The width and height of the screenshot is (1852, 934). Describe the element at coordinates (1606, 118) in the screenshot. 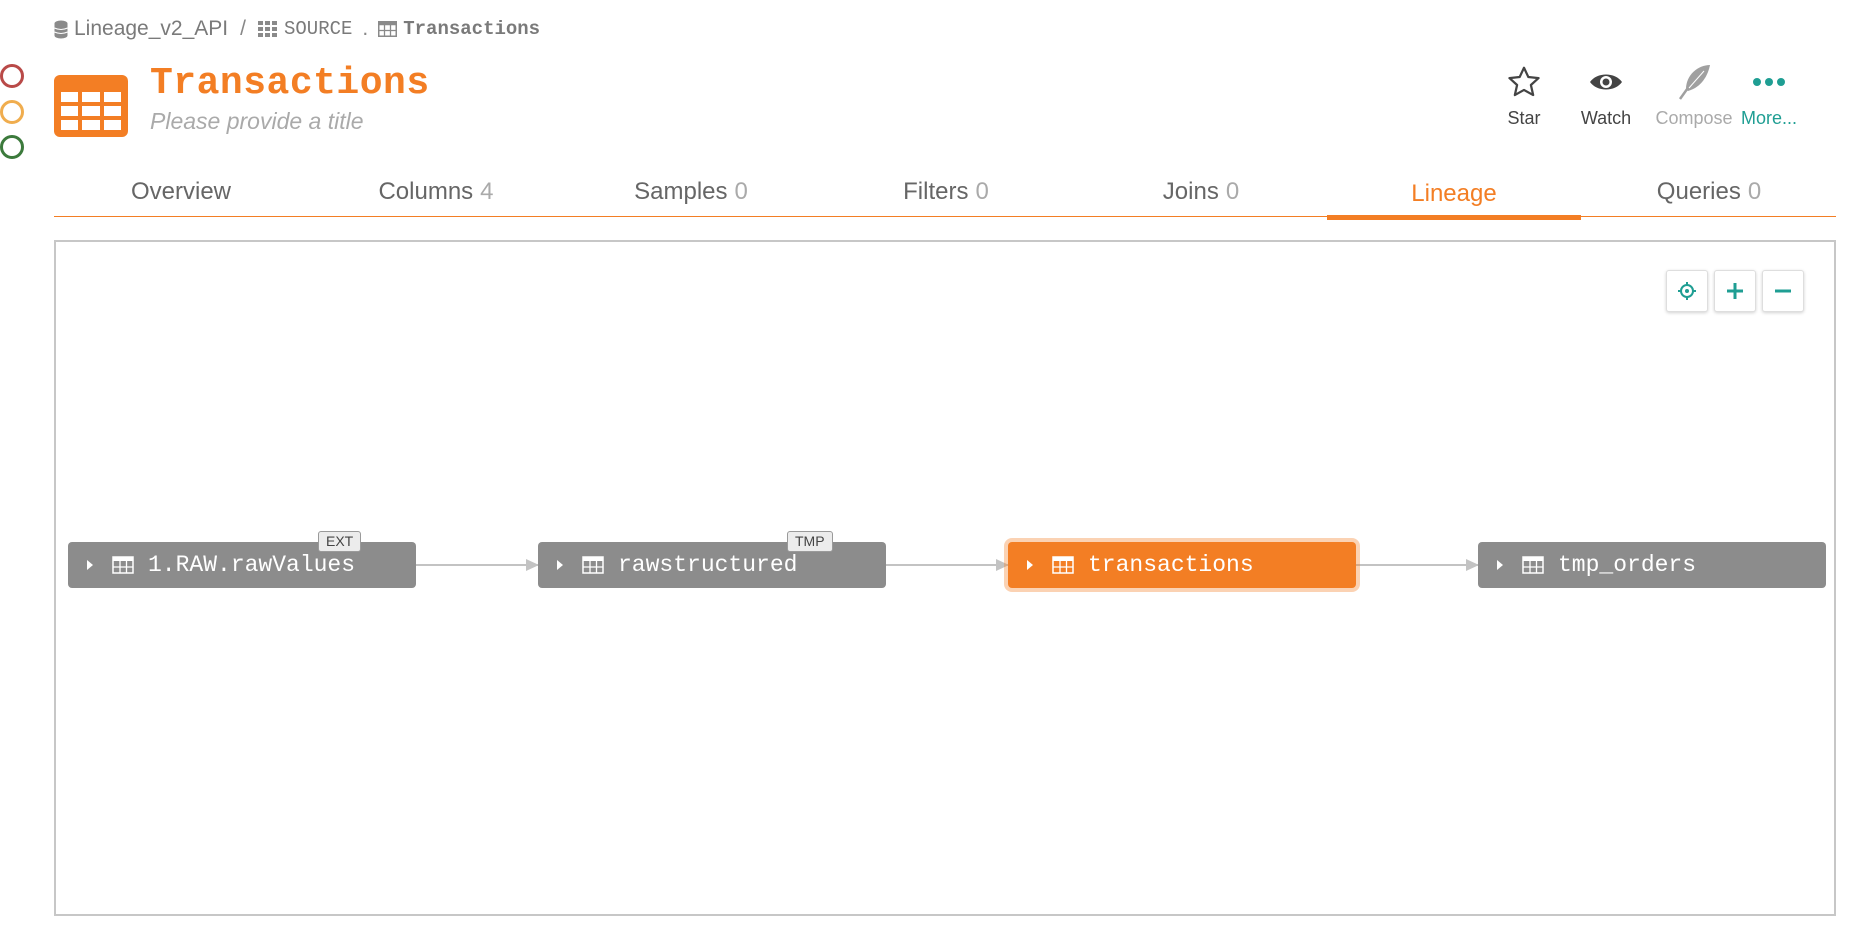

I see `watch-label: Watch` at that location.